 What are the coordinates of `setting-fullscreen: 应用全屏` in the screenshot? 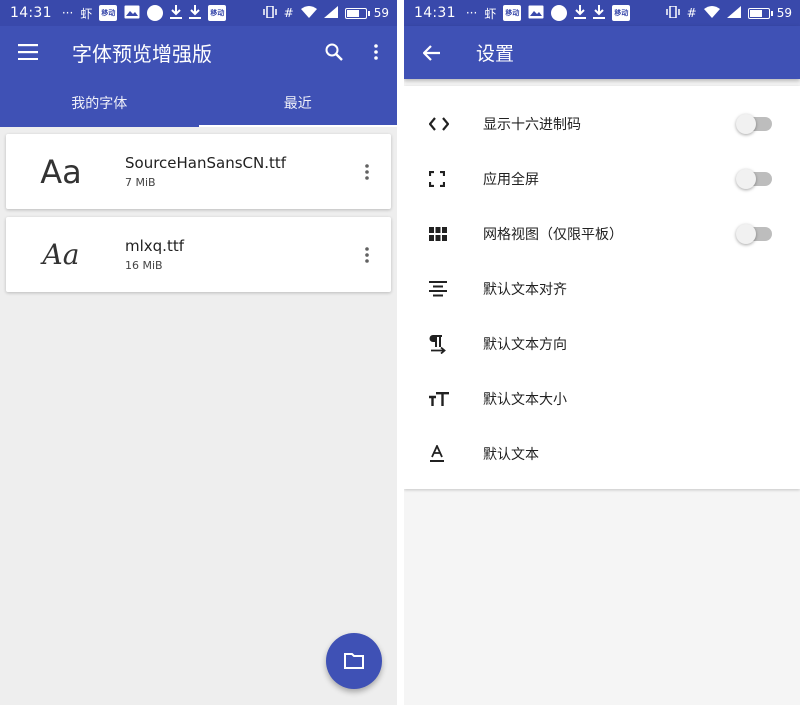 It's located at (602, 178).